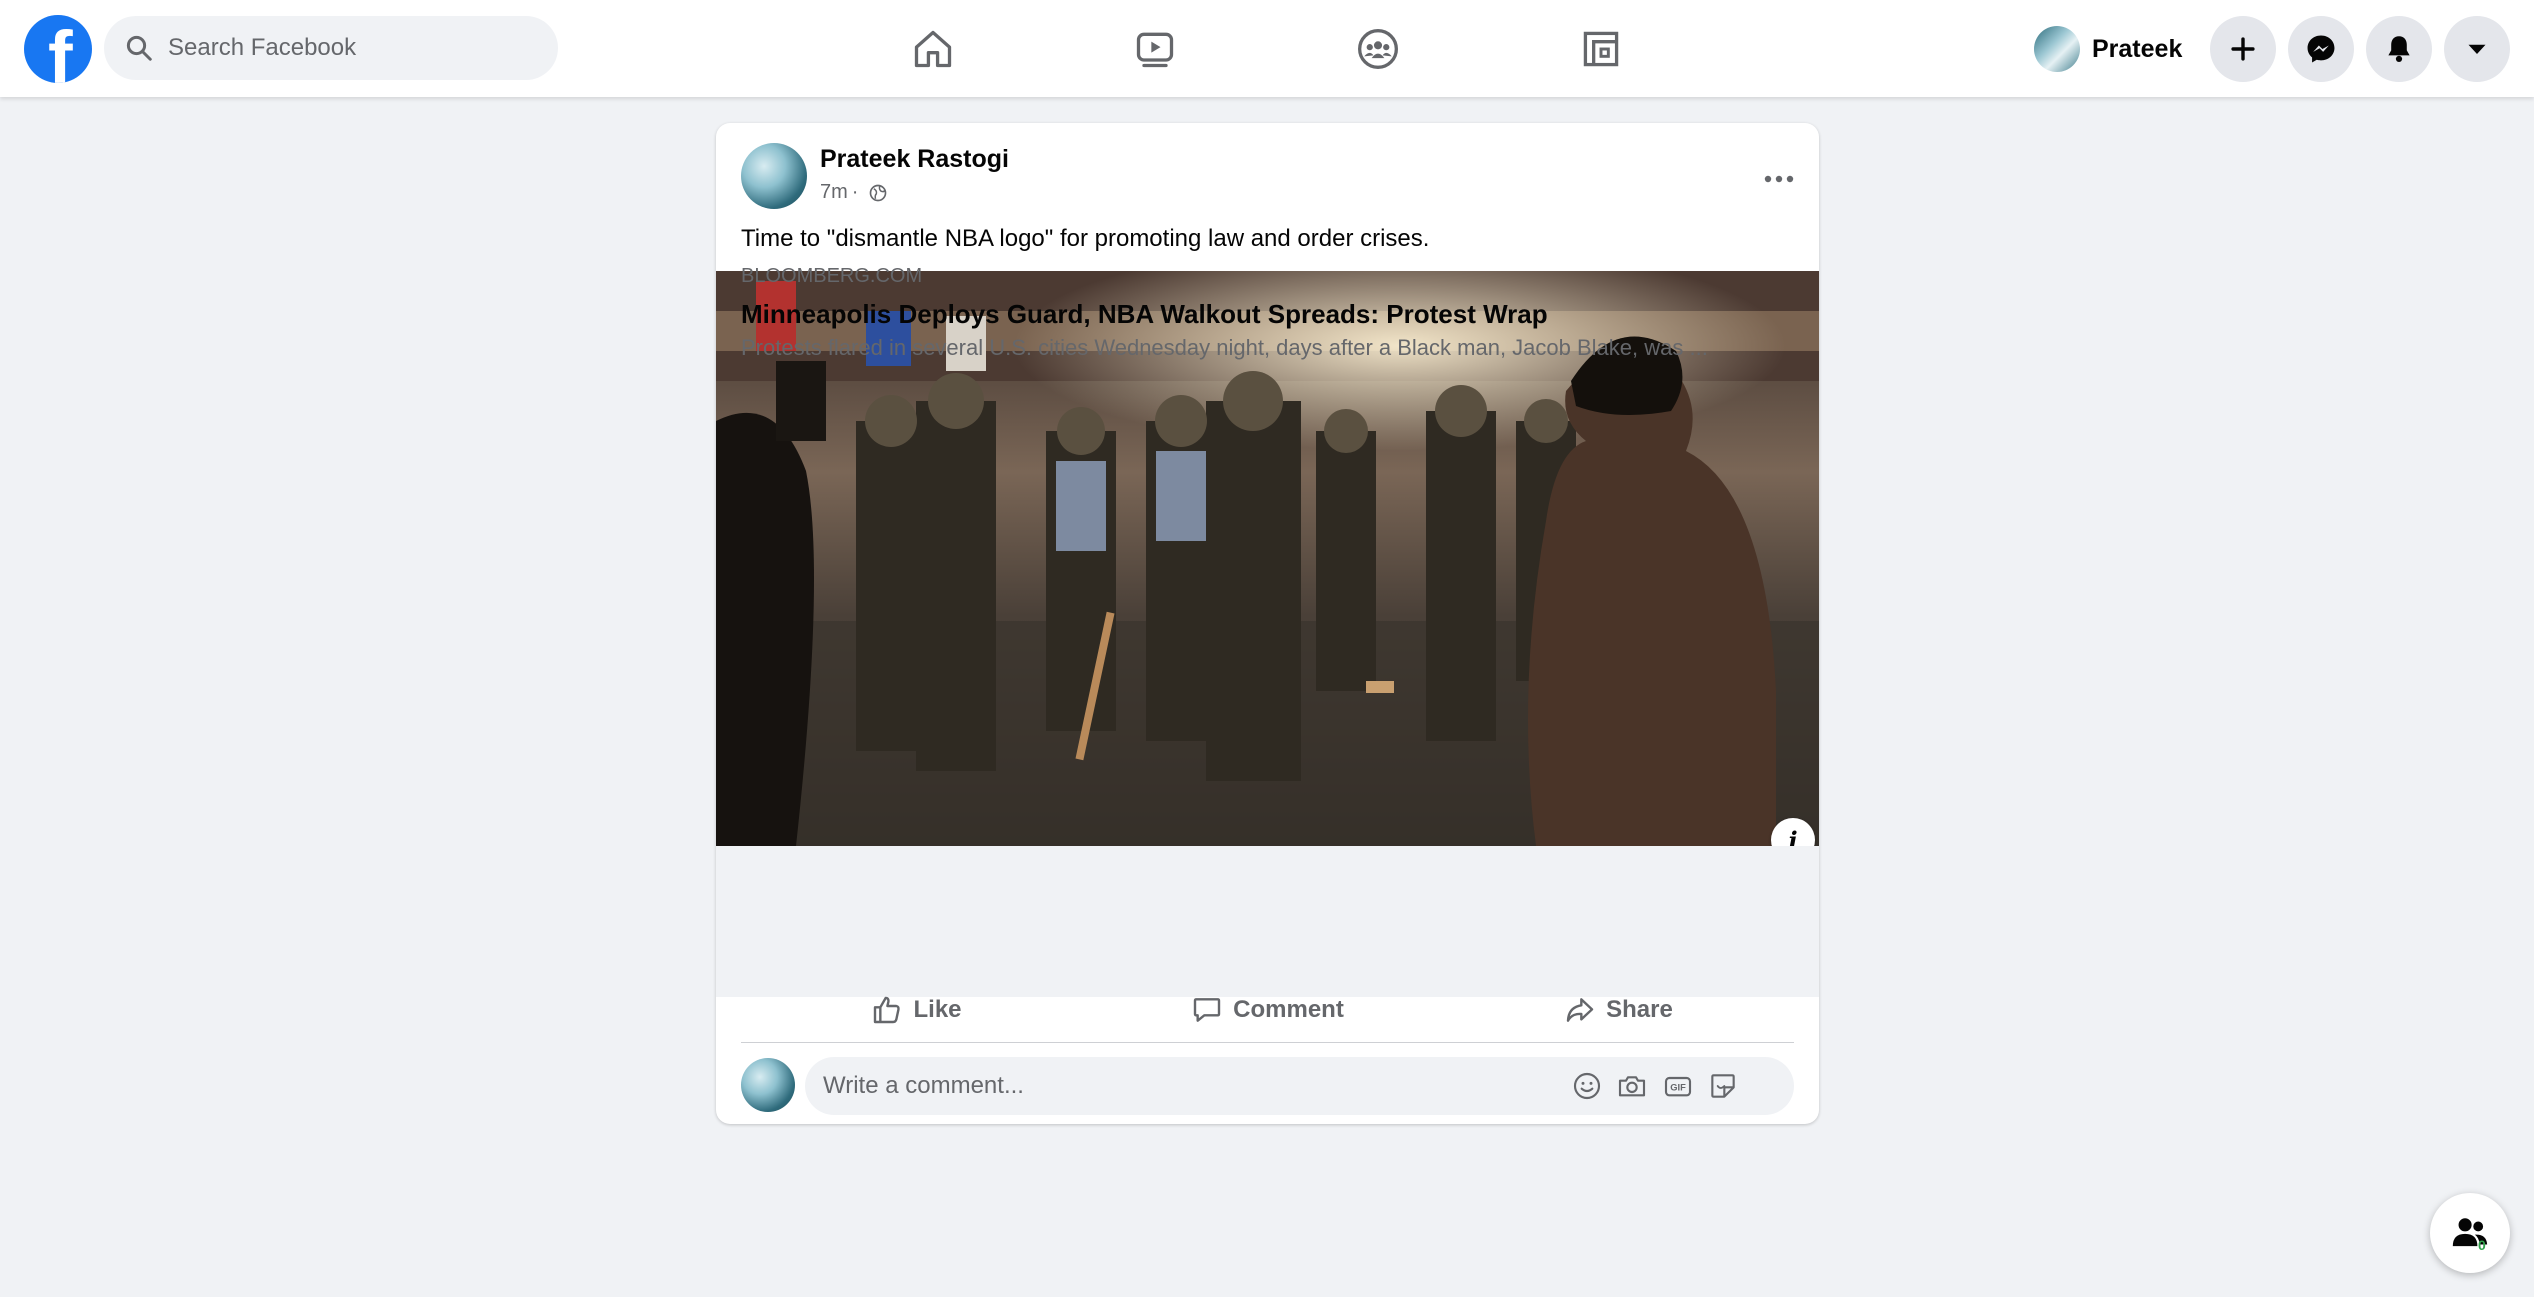 This screenshot has height=1297, width=2534. What do you see at coordinates (774, 176) in the screenshot?
I see `author-avatar` at bounding box center [774, 176].